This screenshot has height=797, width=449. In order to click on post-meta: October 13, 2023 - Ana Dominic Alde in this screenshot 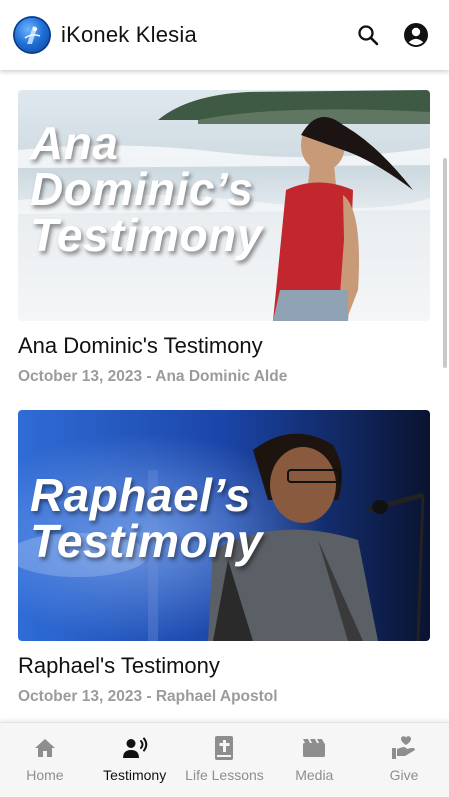, I will do `click(153, 376)`.